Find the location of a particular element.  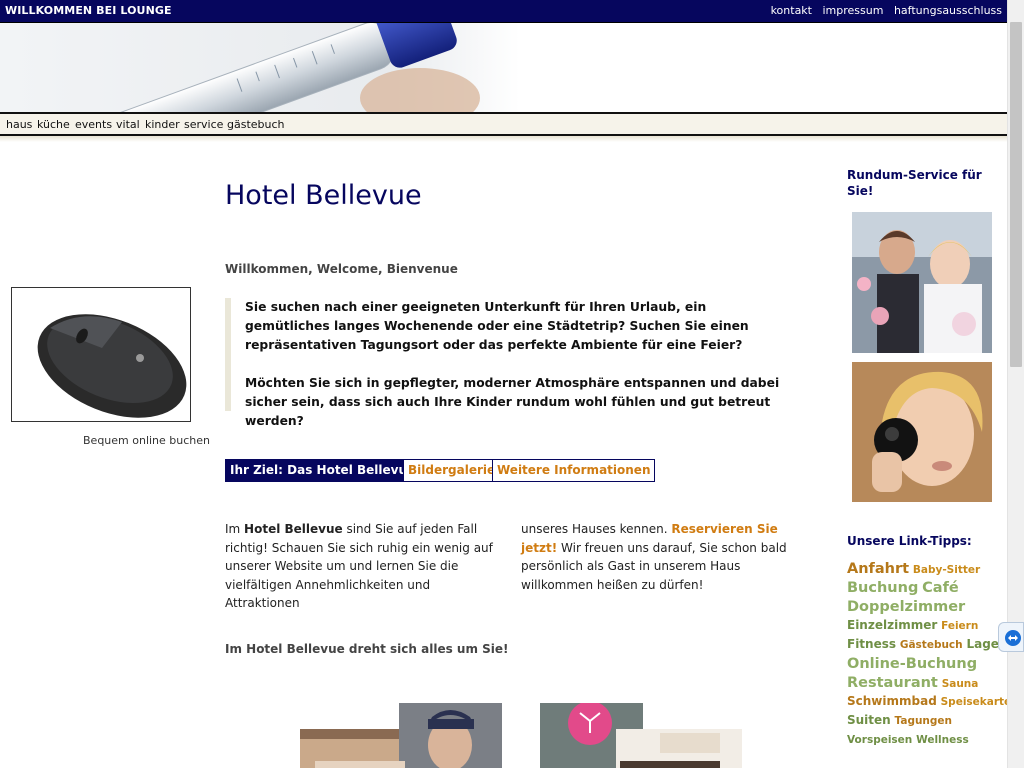

nav-item-kueche: küche is located at coordinates (53, 124).